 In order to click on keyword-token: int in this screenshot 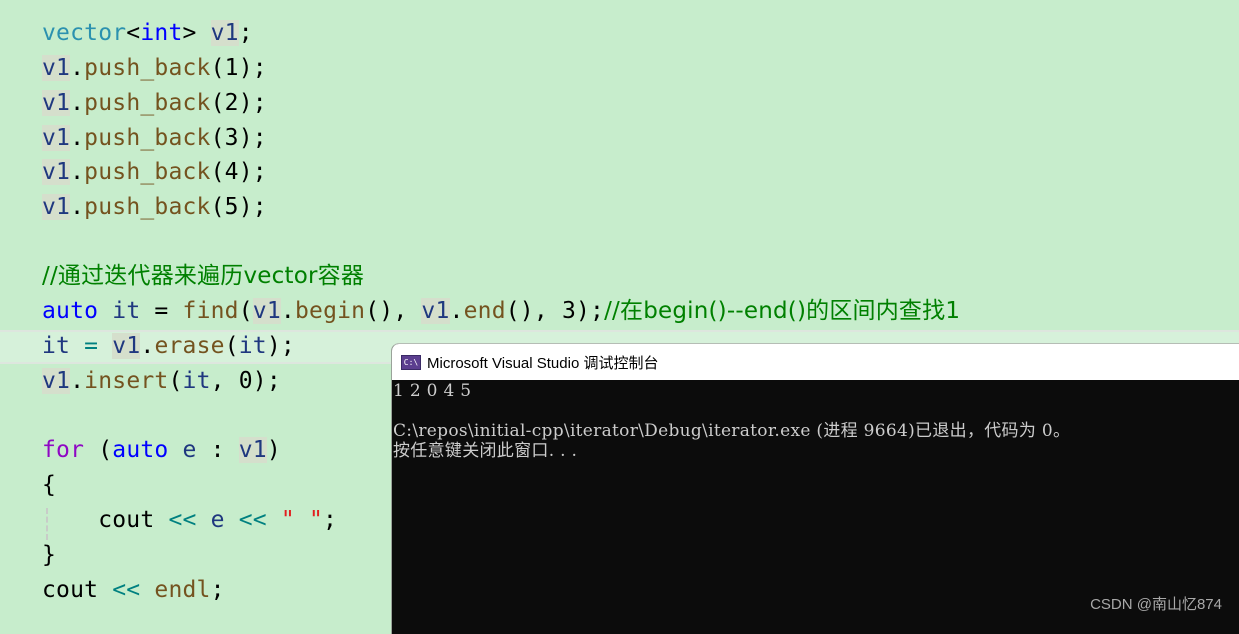, I will do `click(161, 33)`.